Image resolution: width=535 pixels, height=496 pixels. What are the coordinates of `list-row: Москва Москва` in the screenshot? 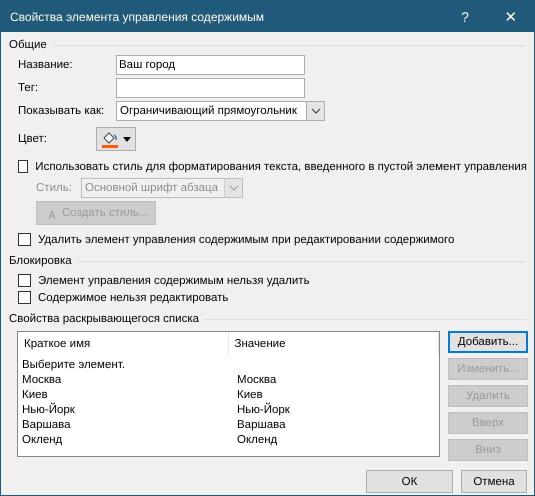 It's located at (228, 380).